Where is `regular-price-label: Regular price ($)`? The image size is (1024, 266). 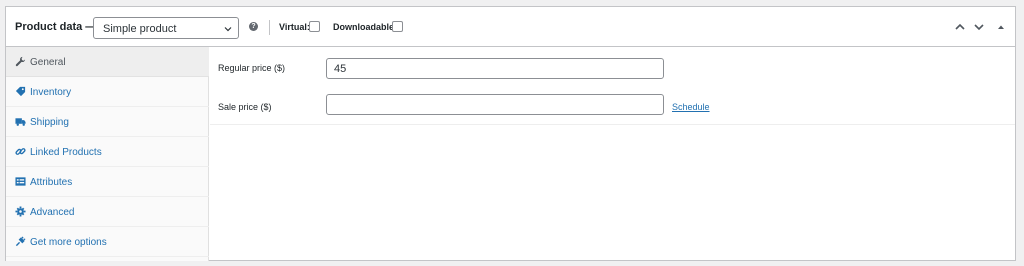 regular-price-label: Regular price ($) is located at coordinates (252, 68).